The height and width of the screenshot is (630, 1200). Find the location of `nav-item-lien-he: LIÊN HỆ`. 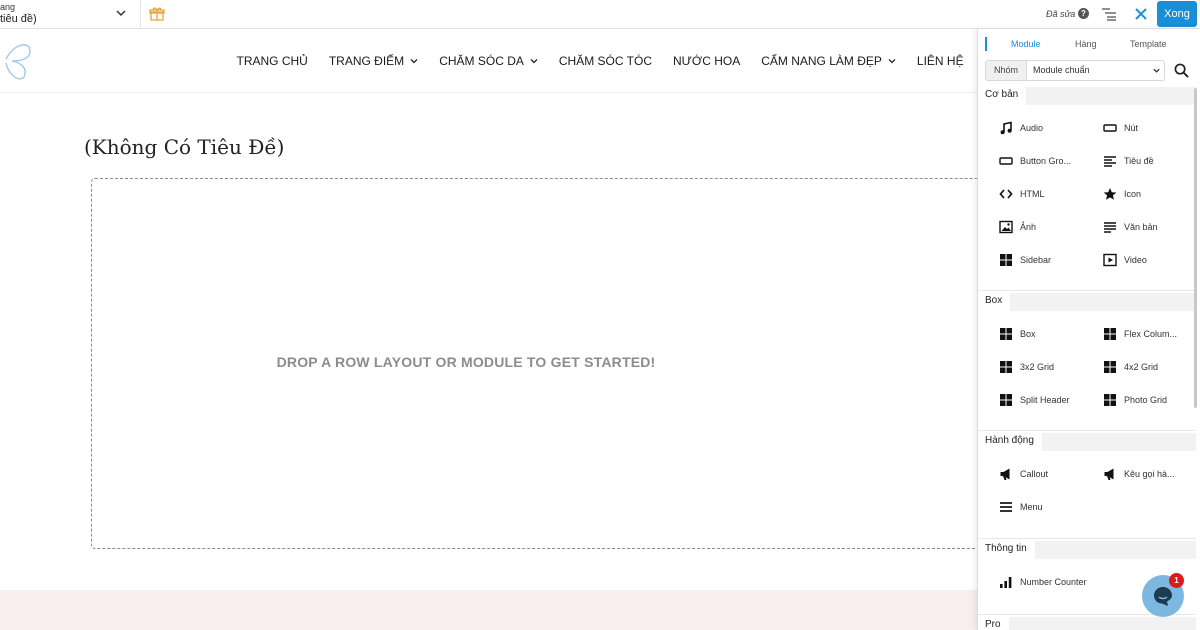

nav-item-lien-he: LIÊN HỆ is located at coordinates (940, 61).